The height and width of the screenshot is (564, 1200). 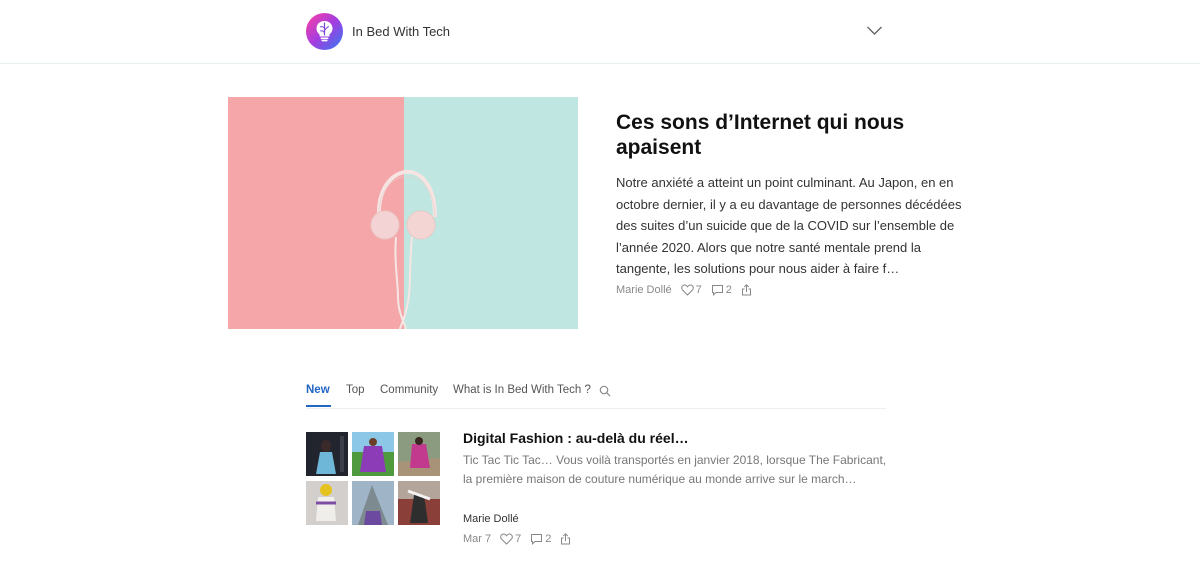 What do you see at coordinates (477, 539) in the screenshot?
I see `post-date: Mar 7` at bounding box center [477, 539].